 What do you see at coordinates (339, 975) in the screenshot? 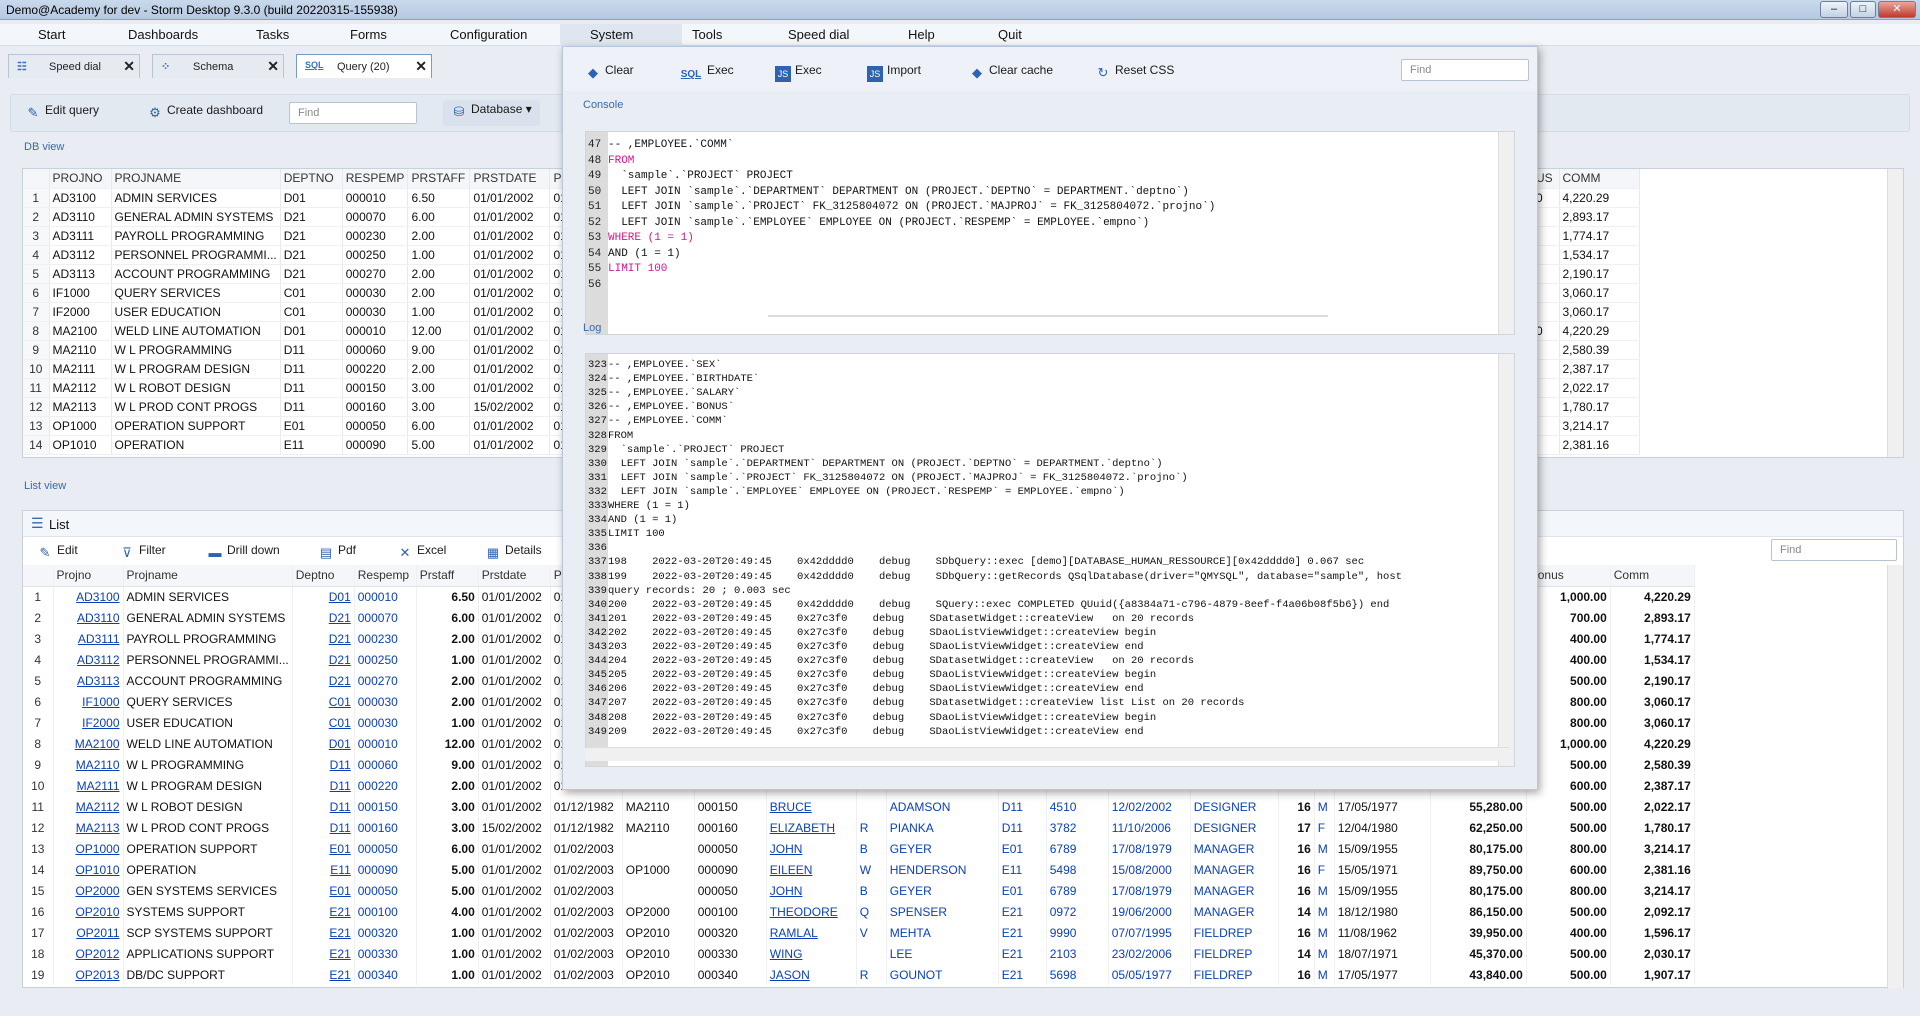
I see `link: E21` at bounding box center [339, 975].